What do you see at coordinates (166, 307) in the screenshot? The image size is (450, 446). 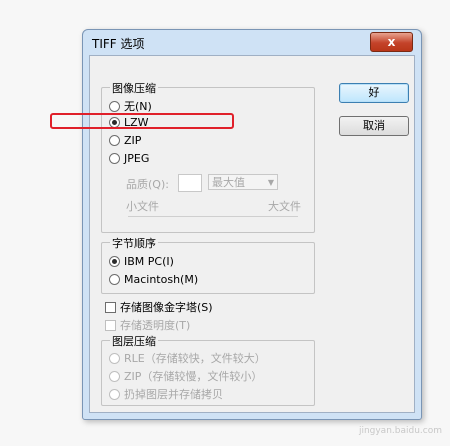 I see `save-pyramid-label: 存储图像金字塔(S)` at bounding box center [166, 307].